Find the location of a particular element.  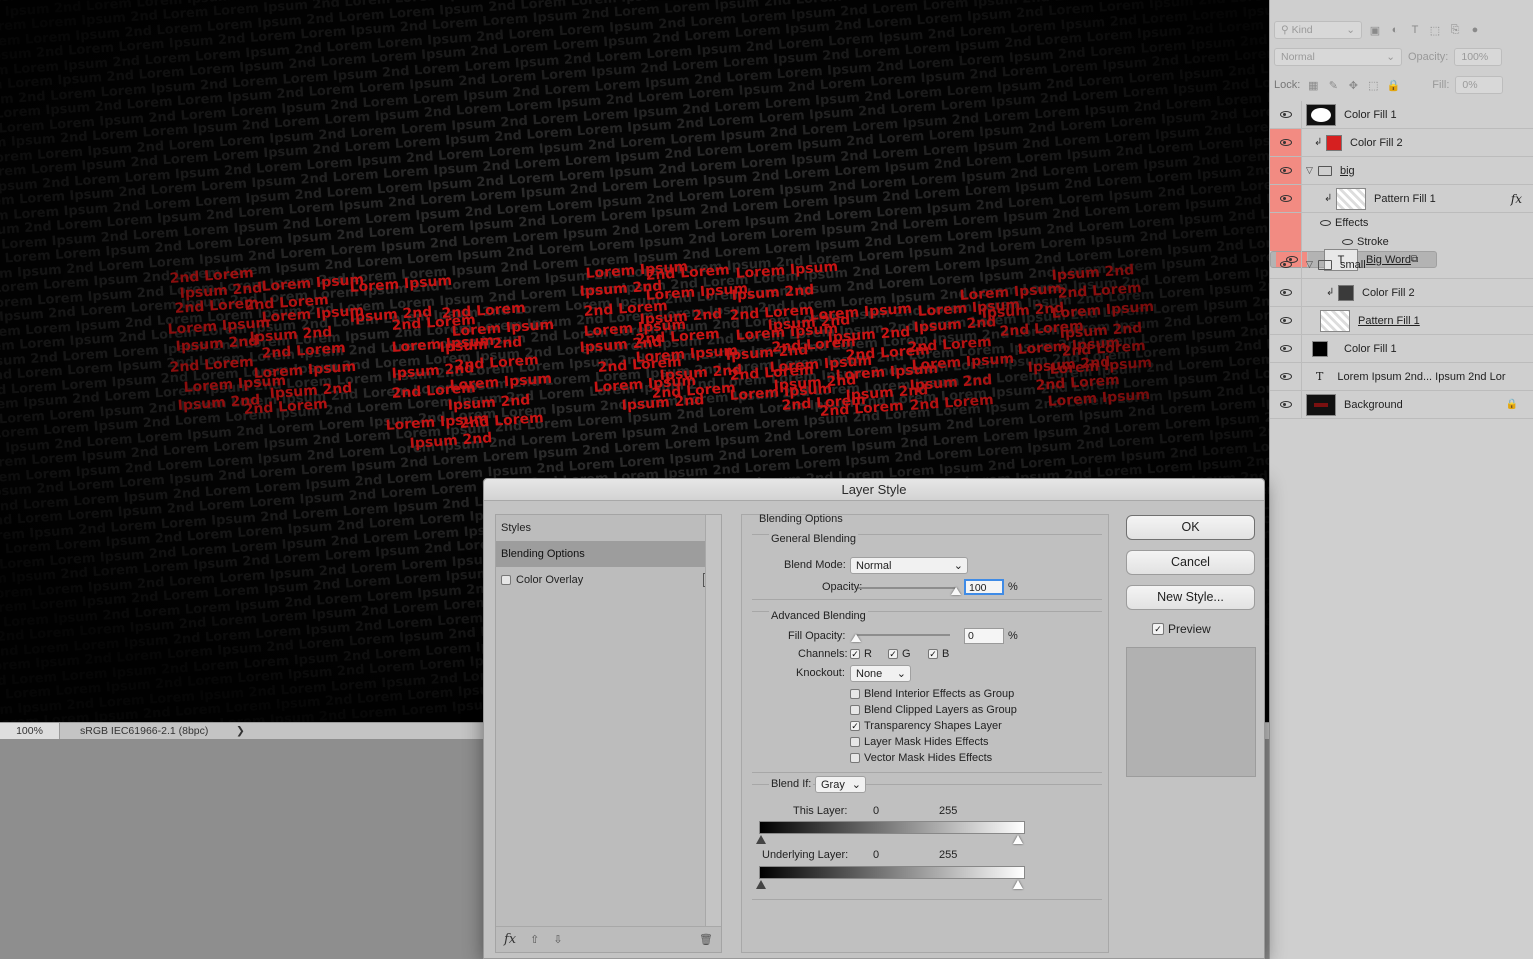

layer-opacity-field: 100% is located at coordinates (1478, 57).